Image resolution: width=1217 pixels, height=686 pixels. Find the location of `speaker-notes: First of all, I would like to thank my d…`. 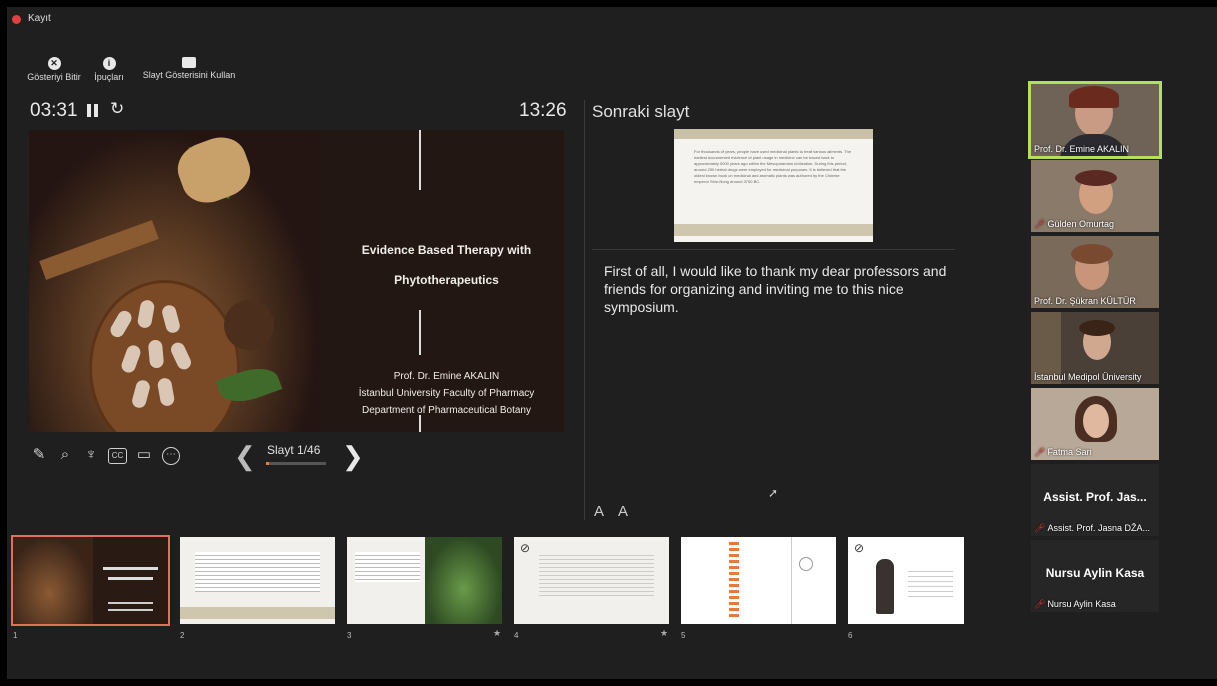

speaker-notes: First of all, I would like to thank my d… is located at coordinates (775, 289).